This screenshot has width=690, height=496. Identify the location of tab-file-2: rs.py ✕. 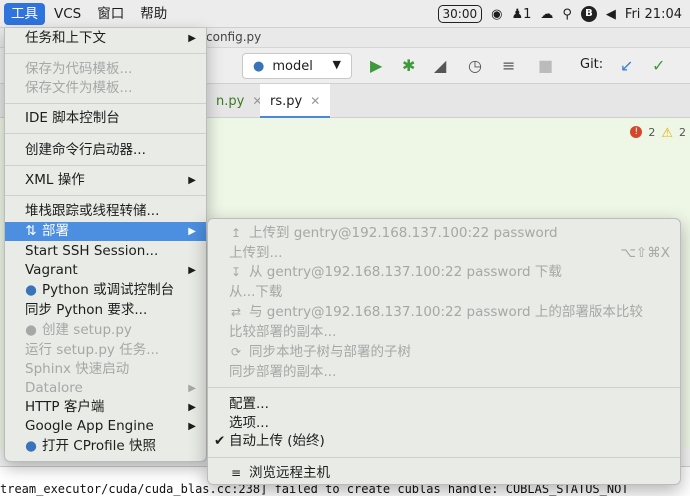
(295, 101).